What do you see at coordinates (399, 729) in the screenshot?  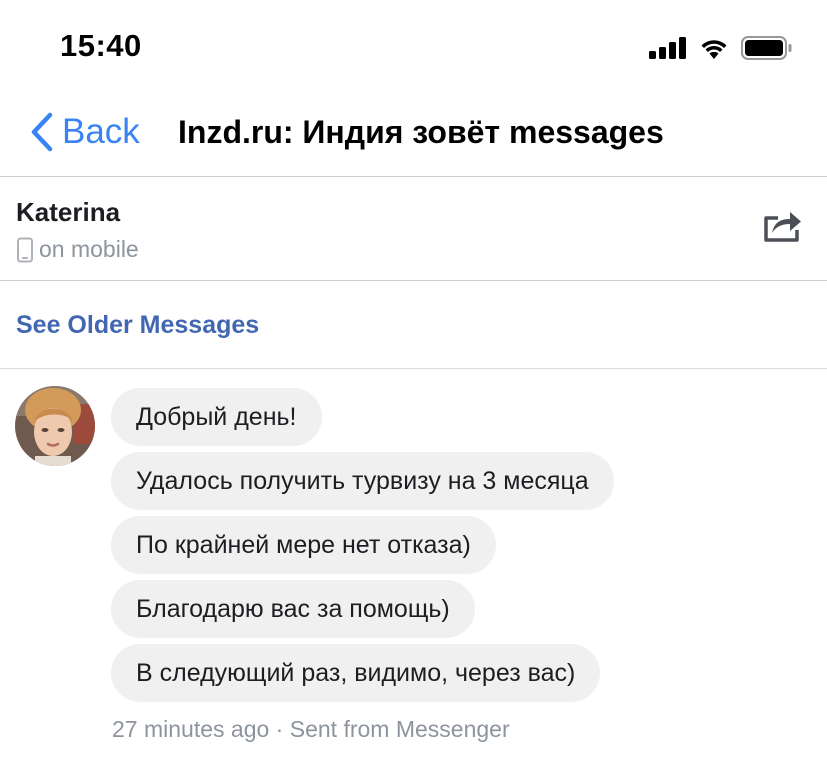 I see `message-source: Sent from Messenger` at bounding box center [399, 729].